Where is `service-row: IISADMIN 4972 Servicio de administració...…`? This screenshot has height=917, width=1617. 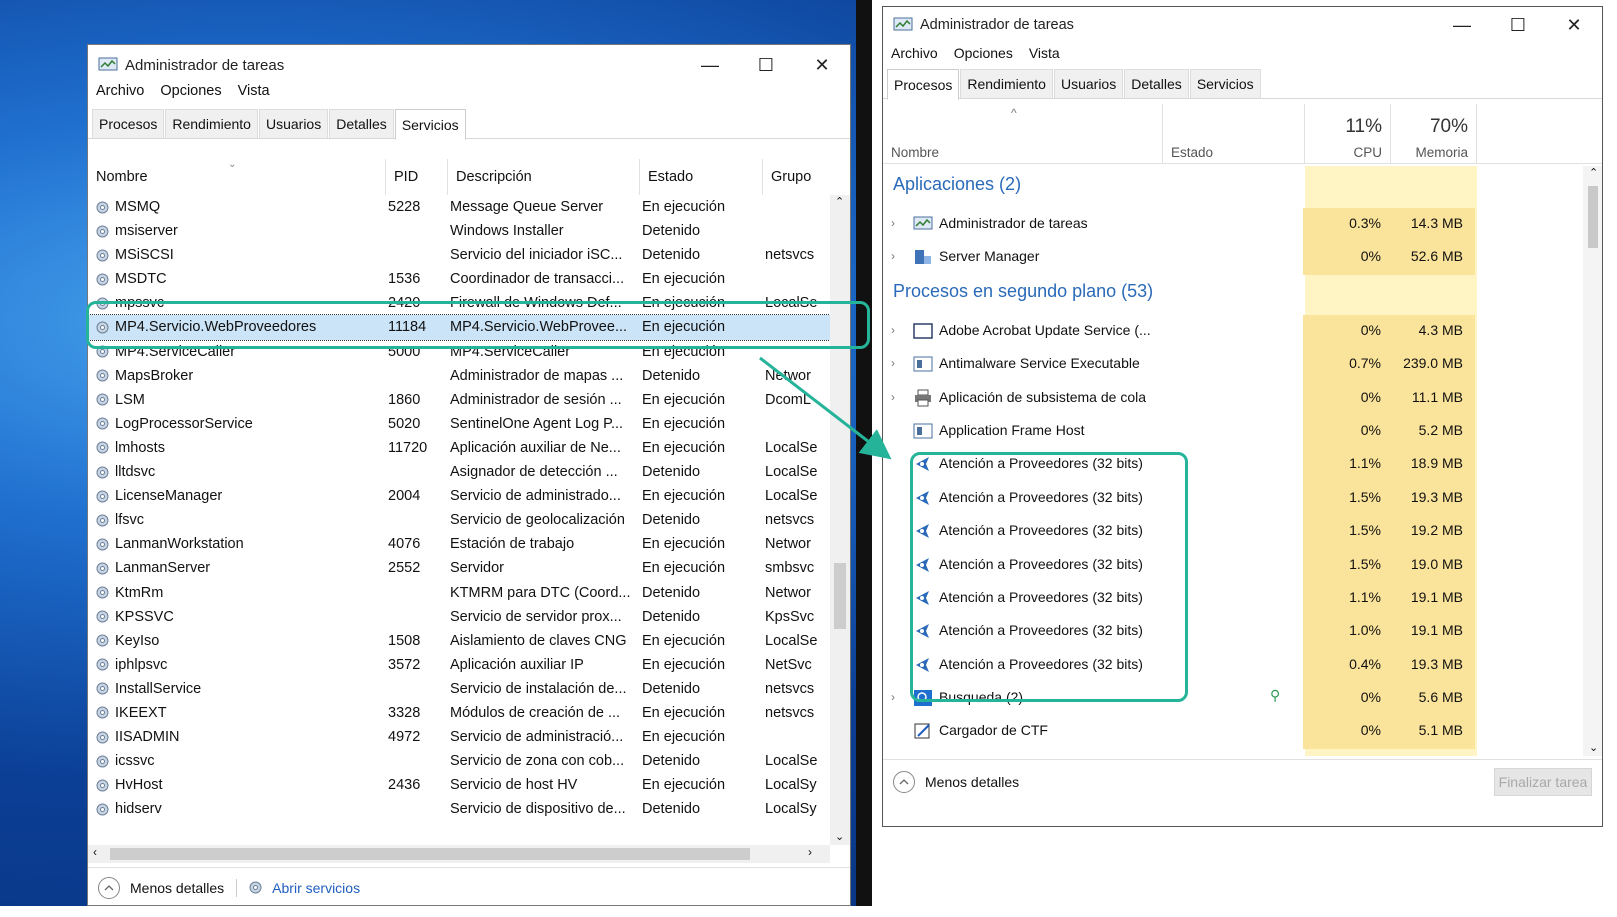 service-row: IISADMIN 4972 Servicio de administració...… is located at coordinates (459, 737).